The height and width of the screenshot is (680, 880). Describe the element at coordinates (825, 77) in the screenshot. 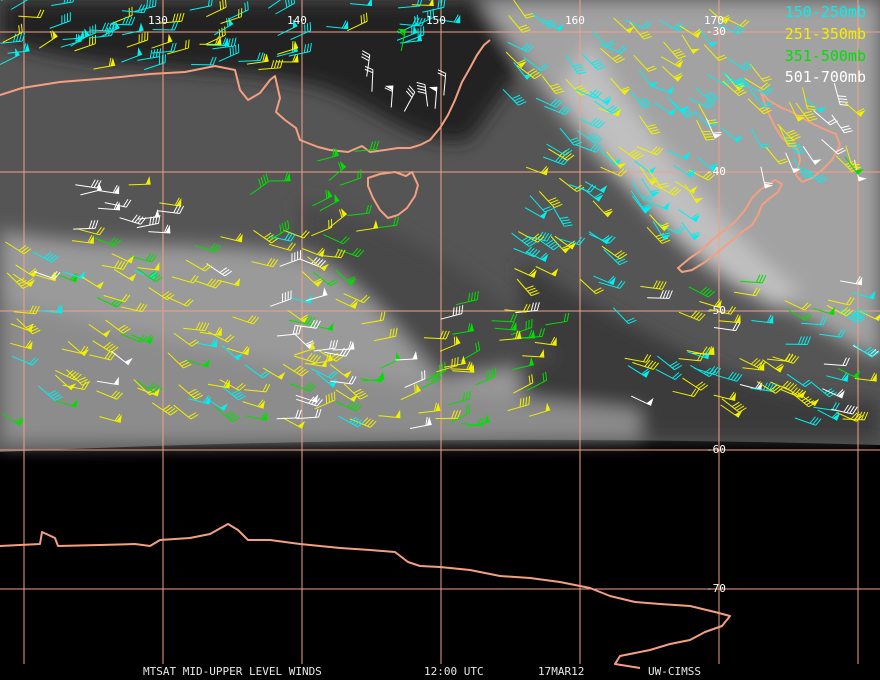

I see `legend-501-700mb: 501-700mb` at that location.